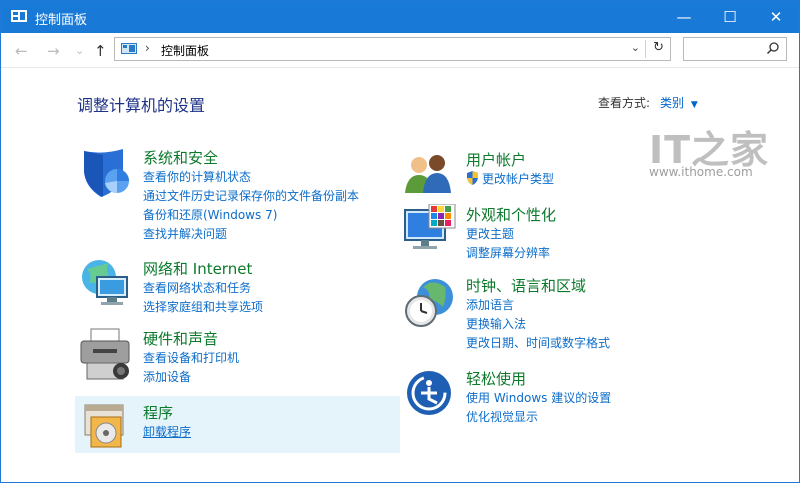 This screenshot has width=800, height=483. What do you see at coordinates (100, 51) in the screenshot?
I see `up-button: ↑` at bounding box center [100, 51].